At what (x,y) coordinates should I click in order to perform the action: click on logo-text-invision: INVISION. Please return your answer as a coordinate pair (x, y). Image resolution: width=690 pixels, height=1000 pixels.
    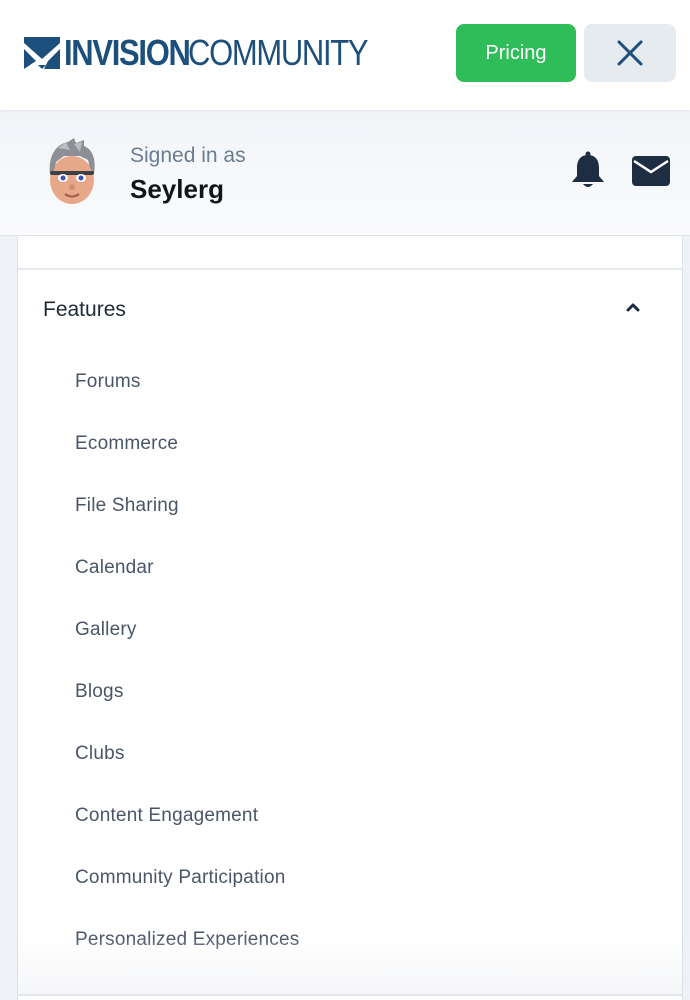
    Looking at the image, I should click on (127, 52).